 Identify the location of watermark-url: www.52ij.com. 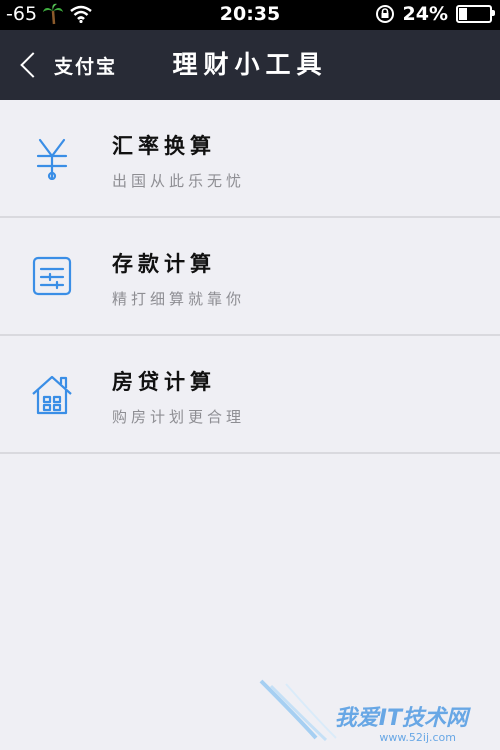
(417, 737).